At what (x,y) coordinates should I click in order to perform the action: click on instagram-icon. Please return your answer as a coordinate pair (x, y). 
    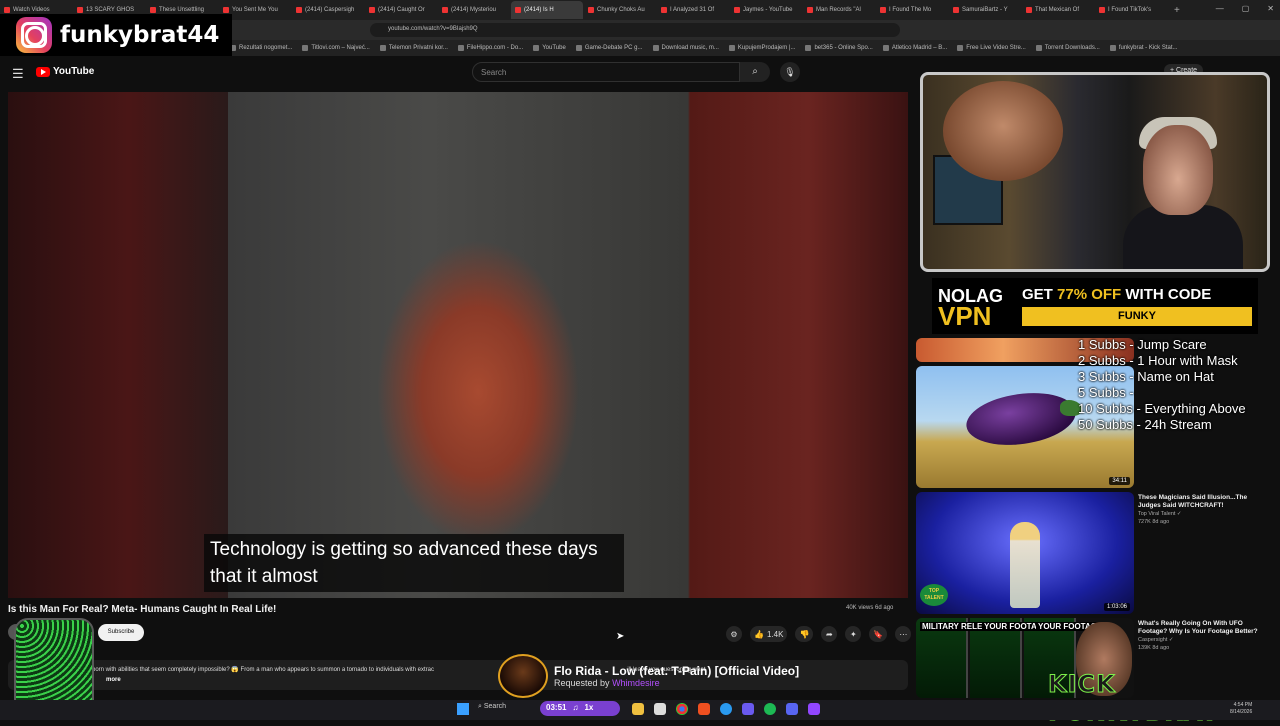
    Looking at the image, I should click on (34, 35).